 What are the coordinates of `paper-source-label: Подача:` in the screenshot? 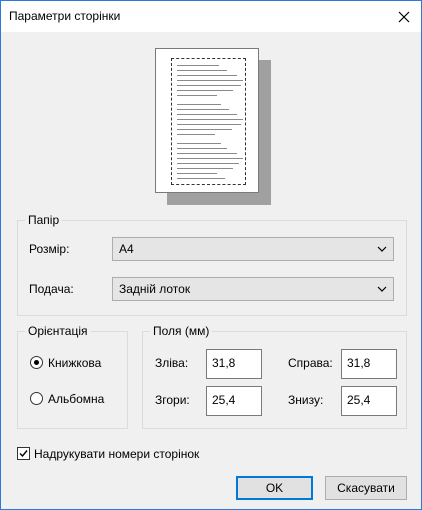 It's located at (51, 289).